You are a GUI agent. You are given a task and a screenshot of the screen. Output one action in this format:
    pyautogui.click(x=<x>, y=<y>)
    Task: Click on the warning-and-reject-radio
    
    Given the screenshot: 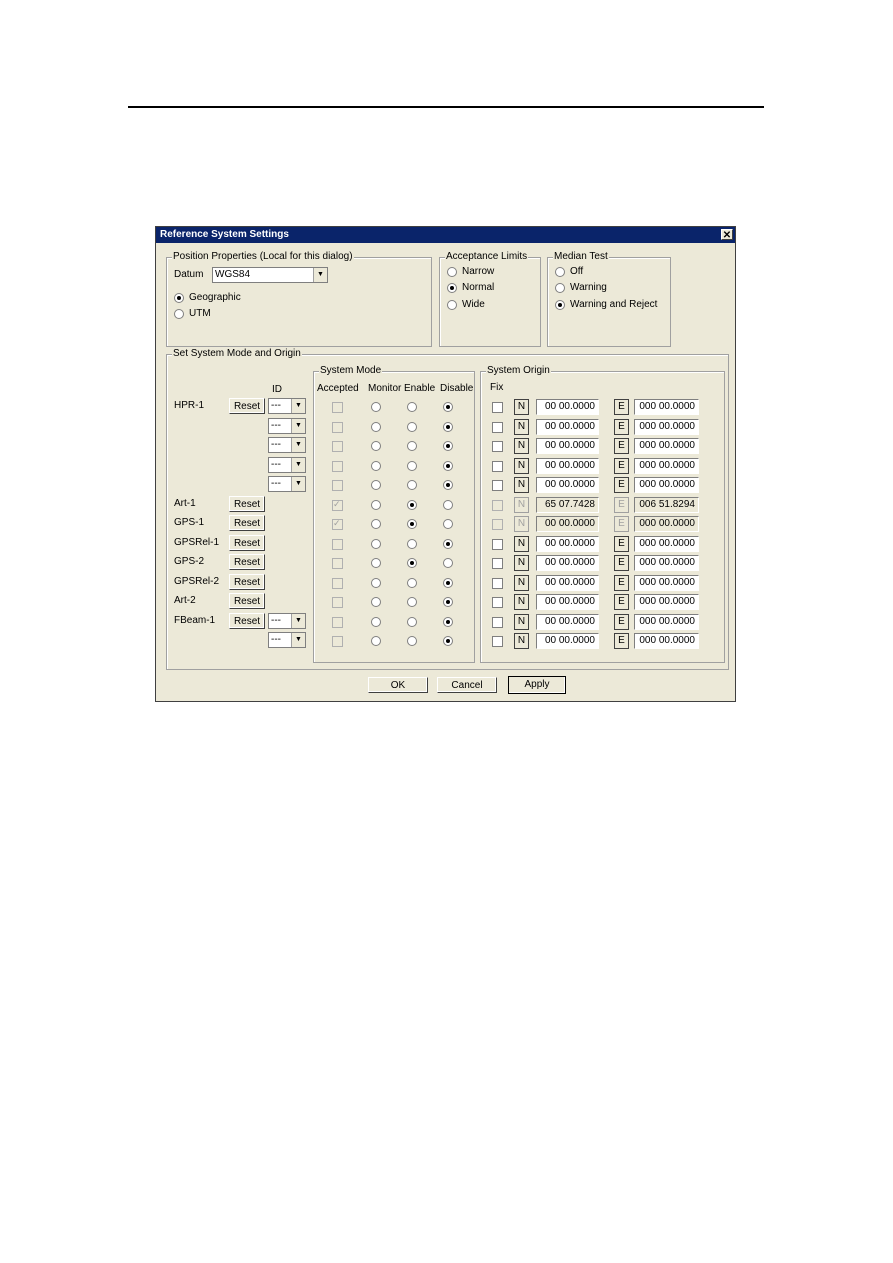 What is the action you would take?
    pyautogui.click(x=560, y=305)
    